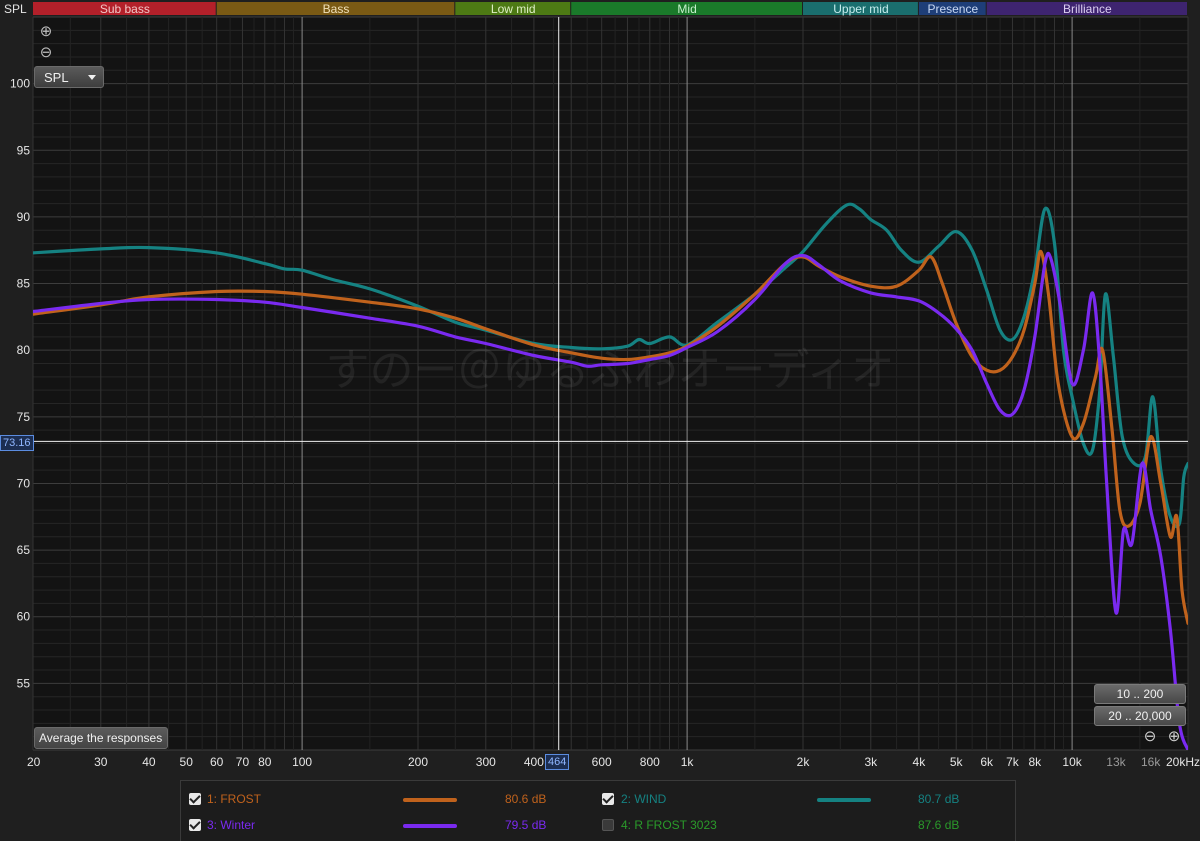  I want to click on spl-dropdown-value: SPL, so click(56, 77).